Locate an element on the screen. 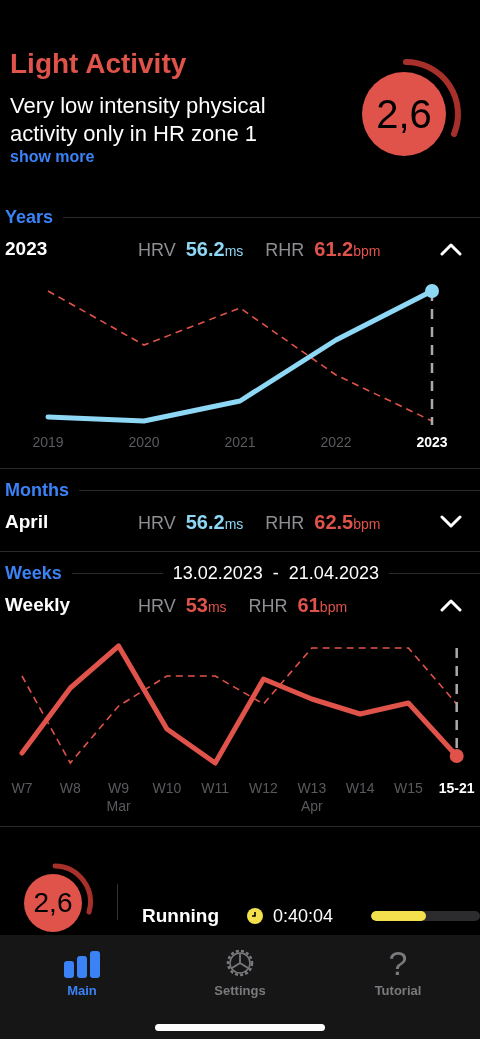 The height and width of the screenshot is (1039, 480). tab: ? Tutorial is located at coordinates (398, 971).